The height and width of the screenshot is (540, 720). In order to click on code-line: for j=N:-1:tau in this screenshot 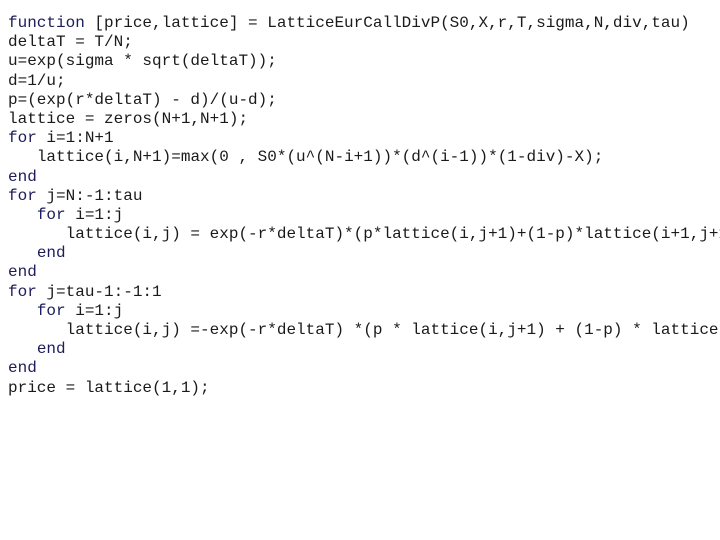, I will do `click(364, 196)`.